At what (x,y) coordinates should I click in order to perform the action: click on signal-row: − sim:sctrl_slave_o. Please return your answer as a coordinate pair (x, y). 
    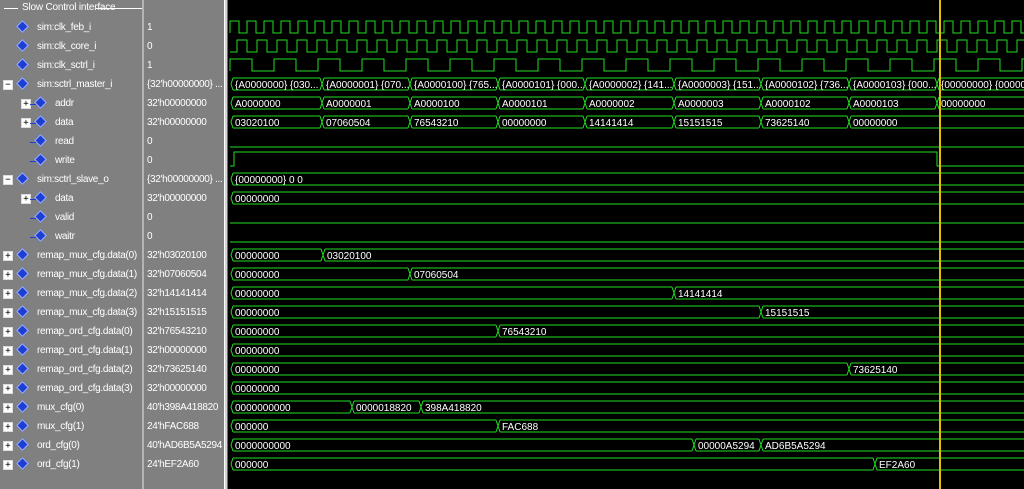
    Looking at the image, I should click on (71, 179).